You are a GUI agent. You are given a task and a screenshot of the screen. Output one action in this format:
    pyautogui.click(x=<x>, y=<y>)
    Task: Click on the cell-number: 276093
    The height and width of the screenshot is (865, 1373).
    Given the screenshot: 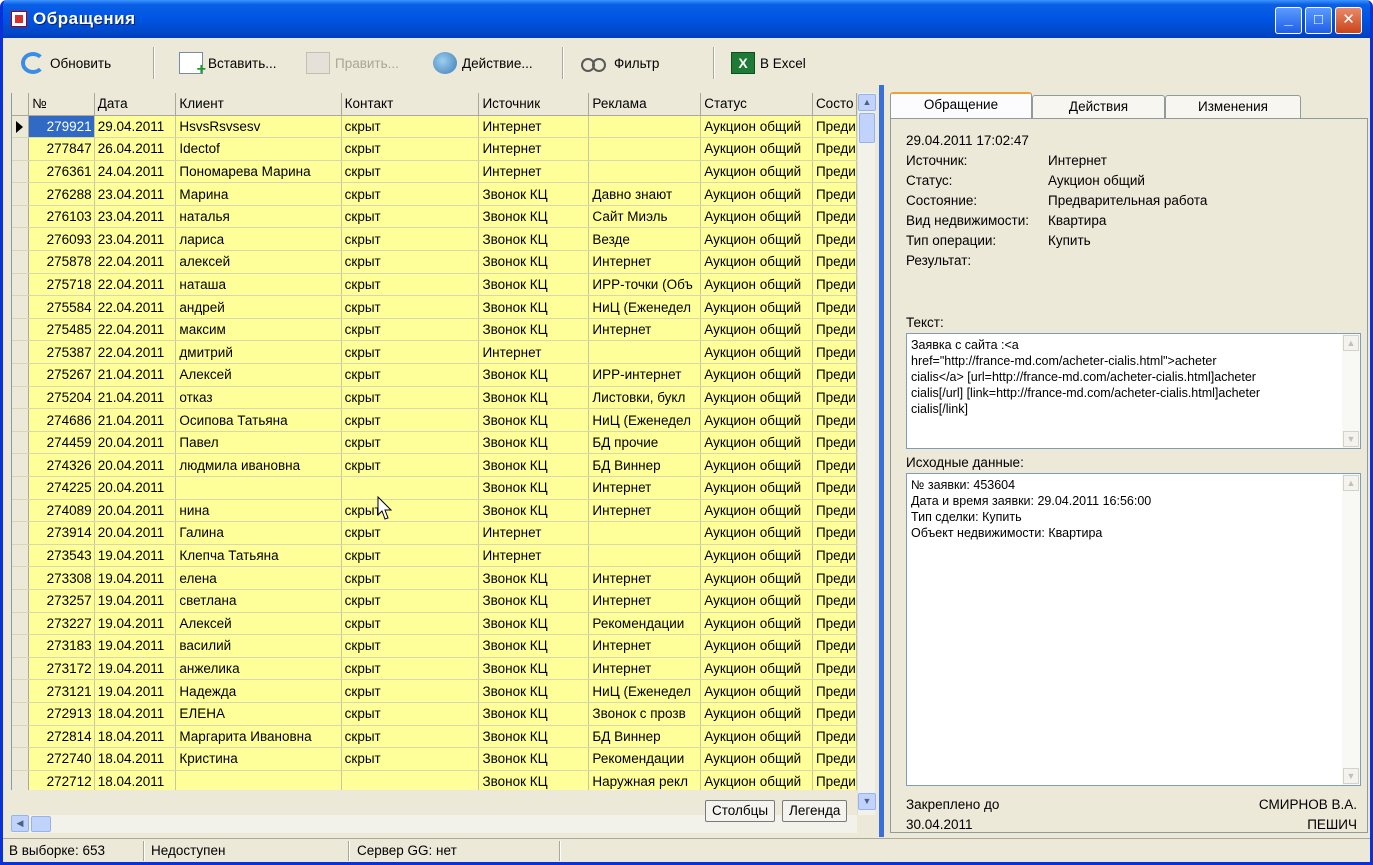 What is the action you would take?
    pyautogui.click(x=61, y=239)
    